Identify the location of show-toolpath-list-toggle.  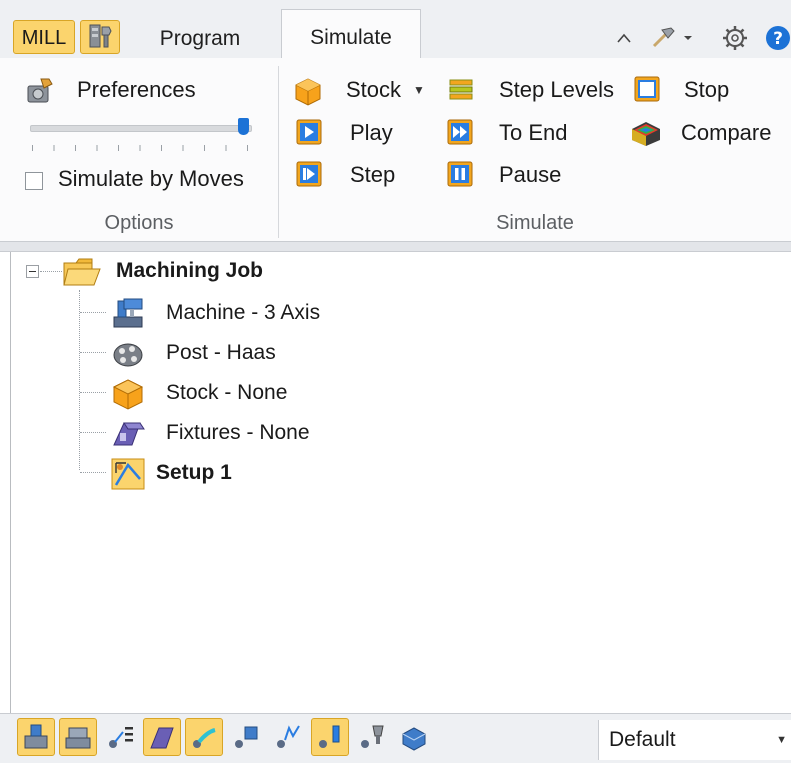
(120, 737).